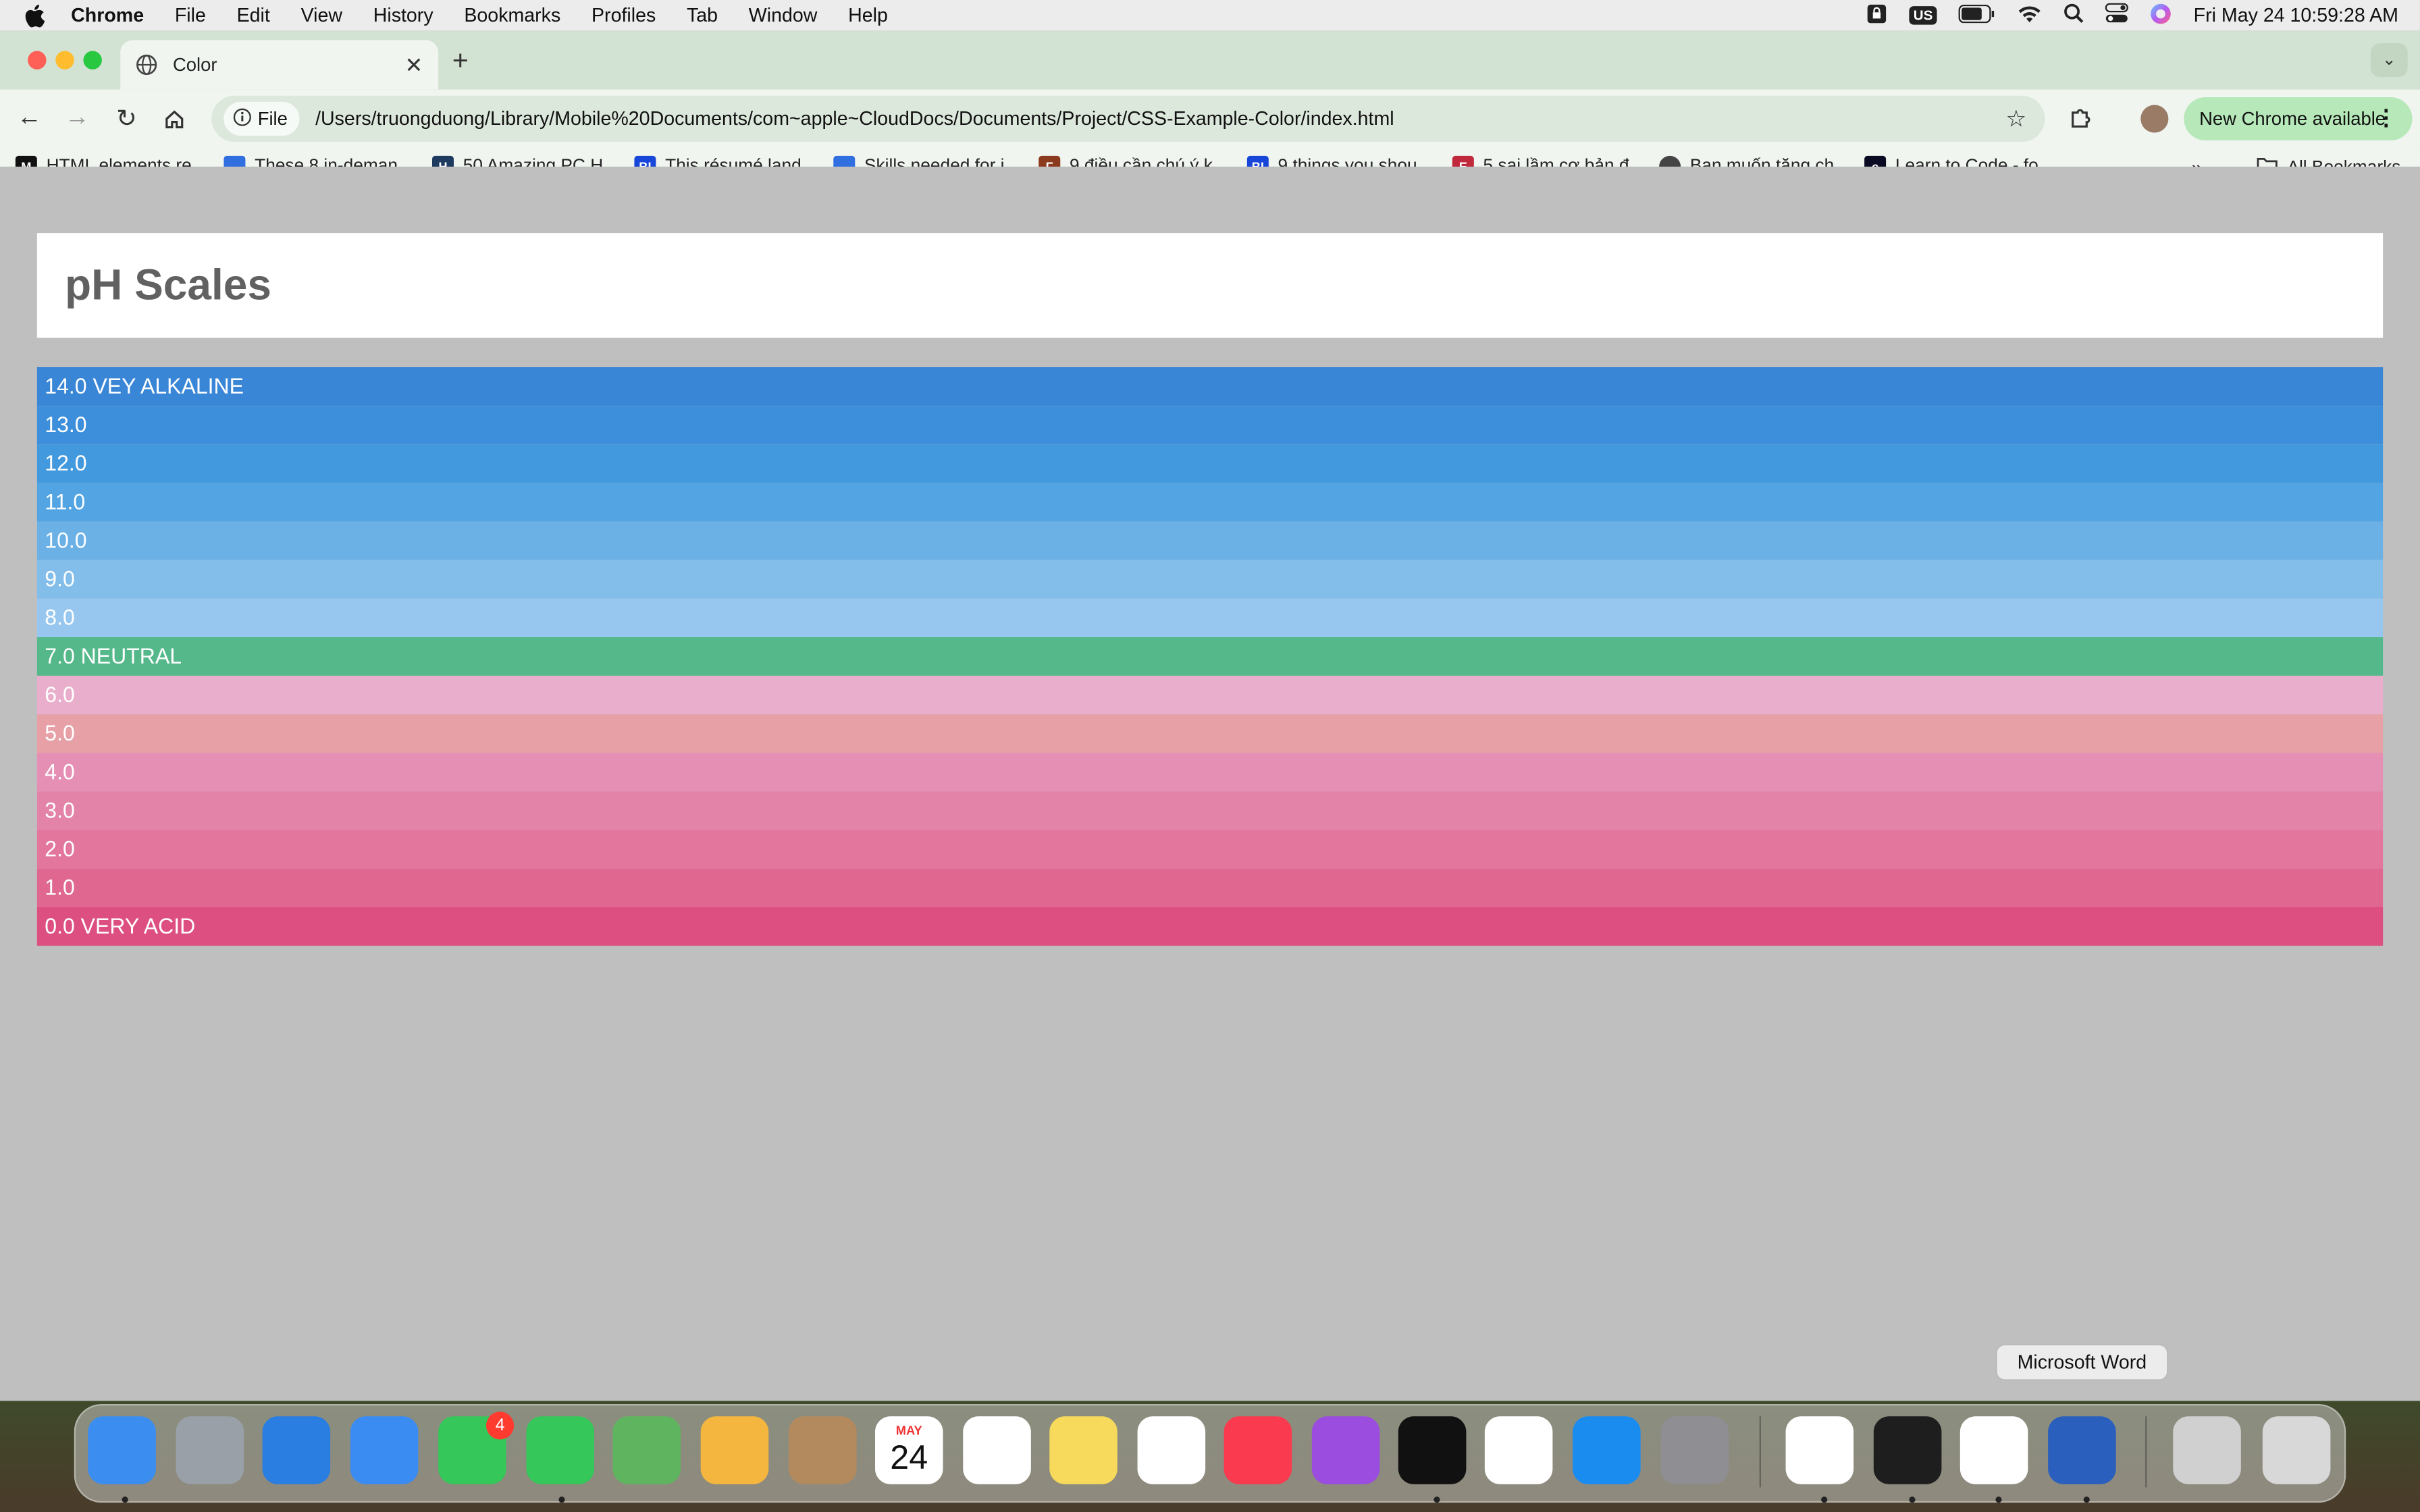 The height and width of the screenshot is (1512, 2420). Describe the element at coordinates (2082, 1450) in the screenshot. I see `word-icon` at that location.